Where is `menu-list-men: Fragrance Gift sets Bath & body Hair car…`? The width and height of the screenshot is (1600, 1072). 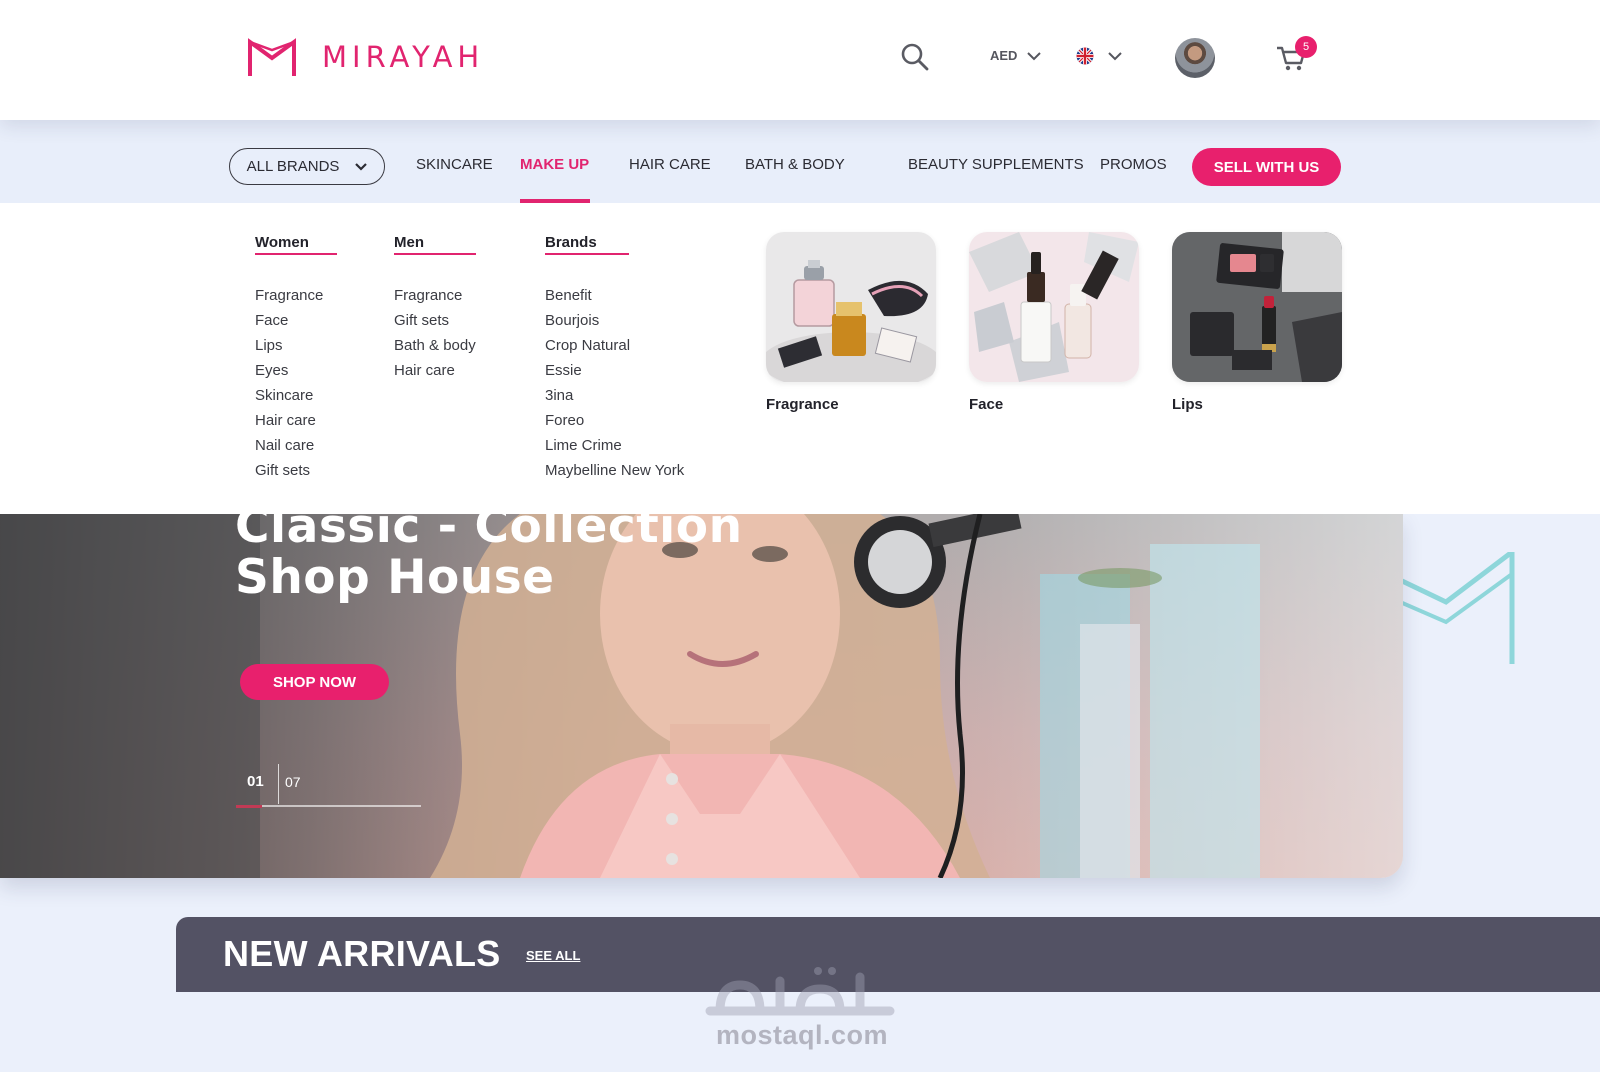
menu-list-men: Fragrance Gift sets Bath & body Hair car… is located at coordinates (435, 333).